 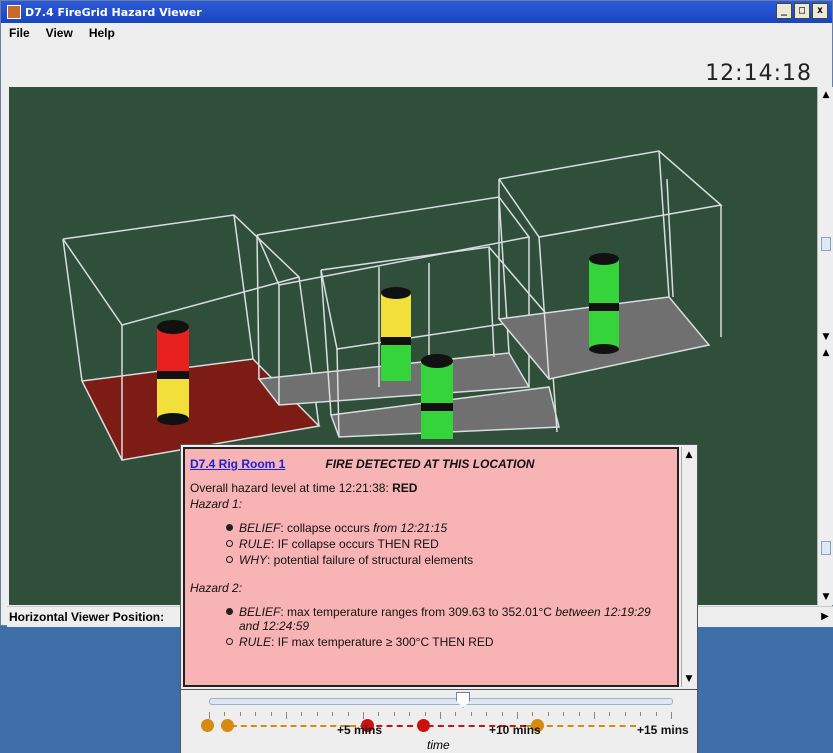 I want to click on list-item: RULE: IF collapse occurs THEN RED, so click(x=449, y=544).